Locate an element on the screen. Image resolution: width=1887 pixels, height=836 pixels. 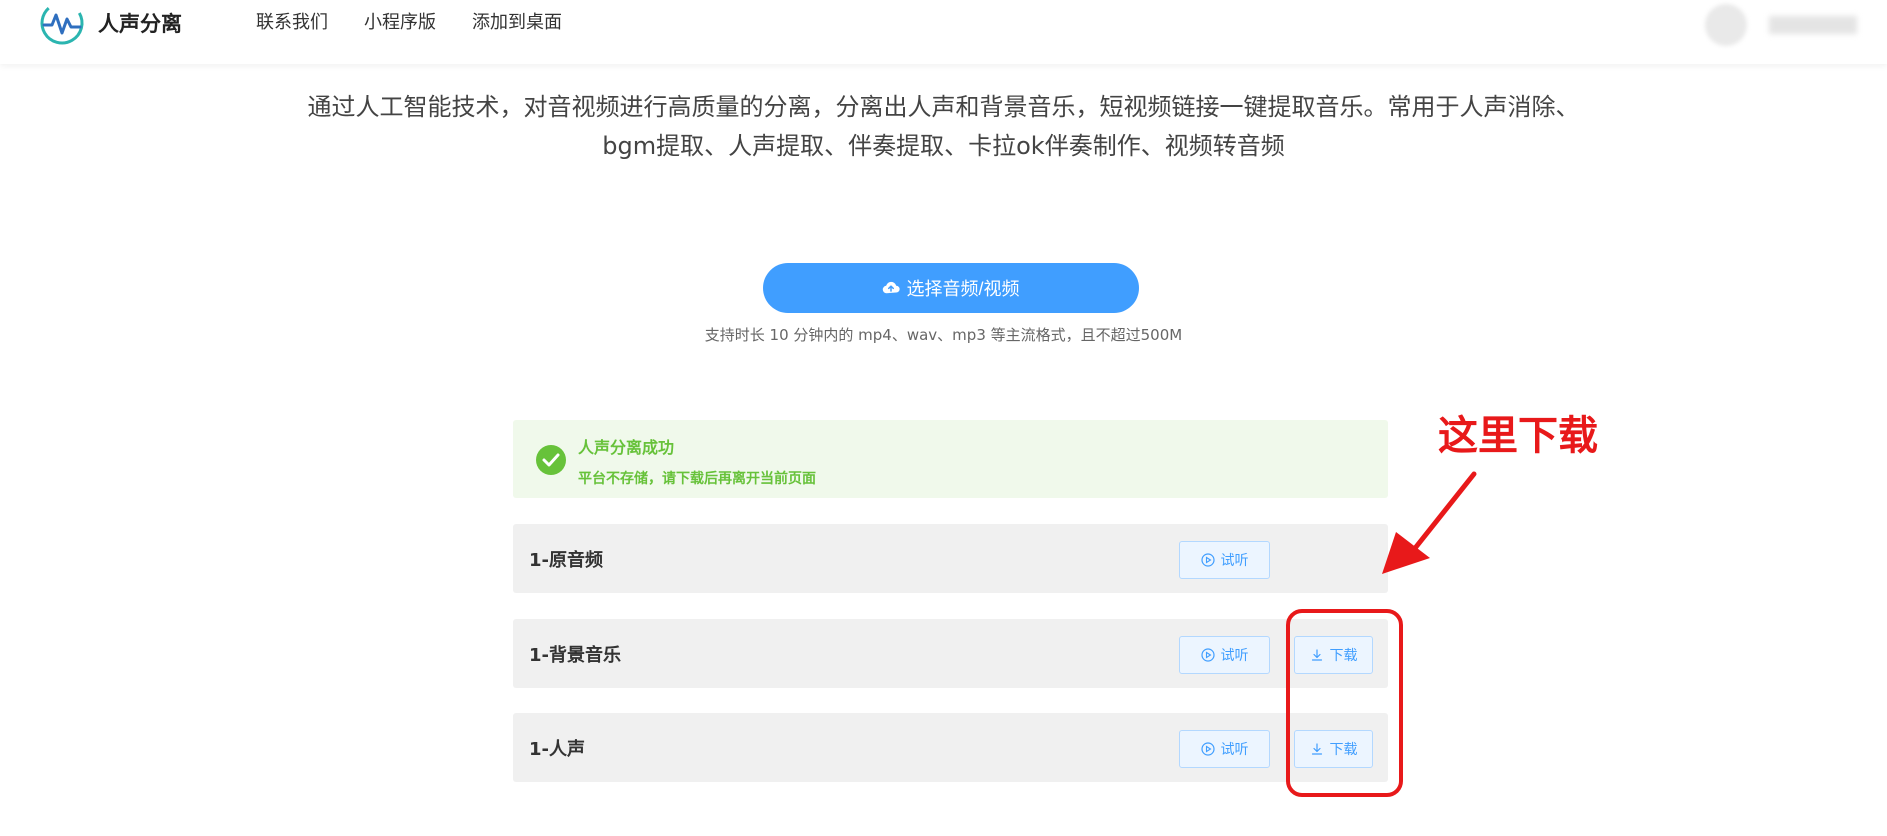
select-file-button: 选择音频/视频 is located at coordinates (951, 288).